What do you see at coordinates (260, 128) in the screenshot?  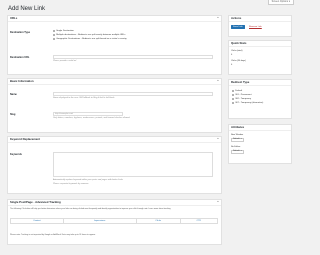 I see `attributes-header: Attributes` at bounding box center [260, 128].